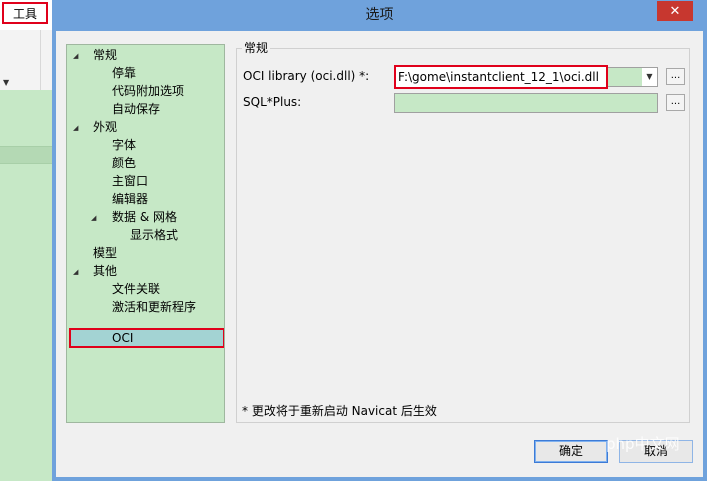 Image resolution: width=707 pixels, height=481 pixels. I want to click on tree-item-display-format: 显示格式, so click(154, 235).